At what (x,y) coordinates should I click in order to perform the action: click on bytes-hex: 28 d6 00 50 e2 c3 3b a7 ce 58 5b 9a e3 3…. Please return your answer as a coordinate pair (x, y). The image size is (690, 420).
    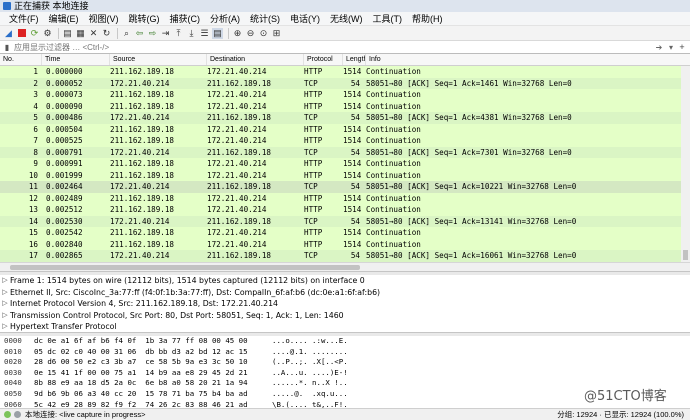
    Looking at the image, I should click on (153, 362).